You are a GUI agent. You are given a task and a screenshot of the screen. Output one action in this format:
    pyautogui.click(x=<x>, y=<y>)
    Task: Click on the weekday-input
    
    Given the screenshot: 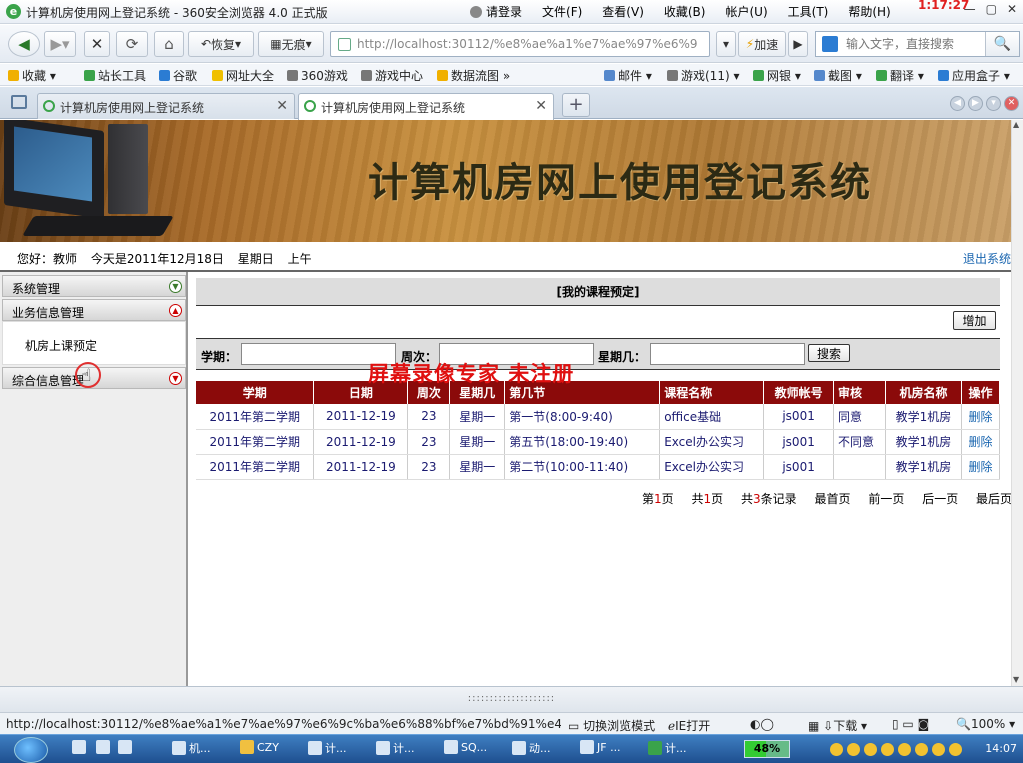 What is the action you would take?
    pyautogui.click(x=727, y=354)
    